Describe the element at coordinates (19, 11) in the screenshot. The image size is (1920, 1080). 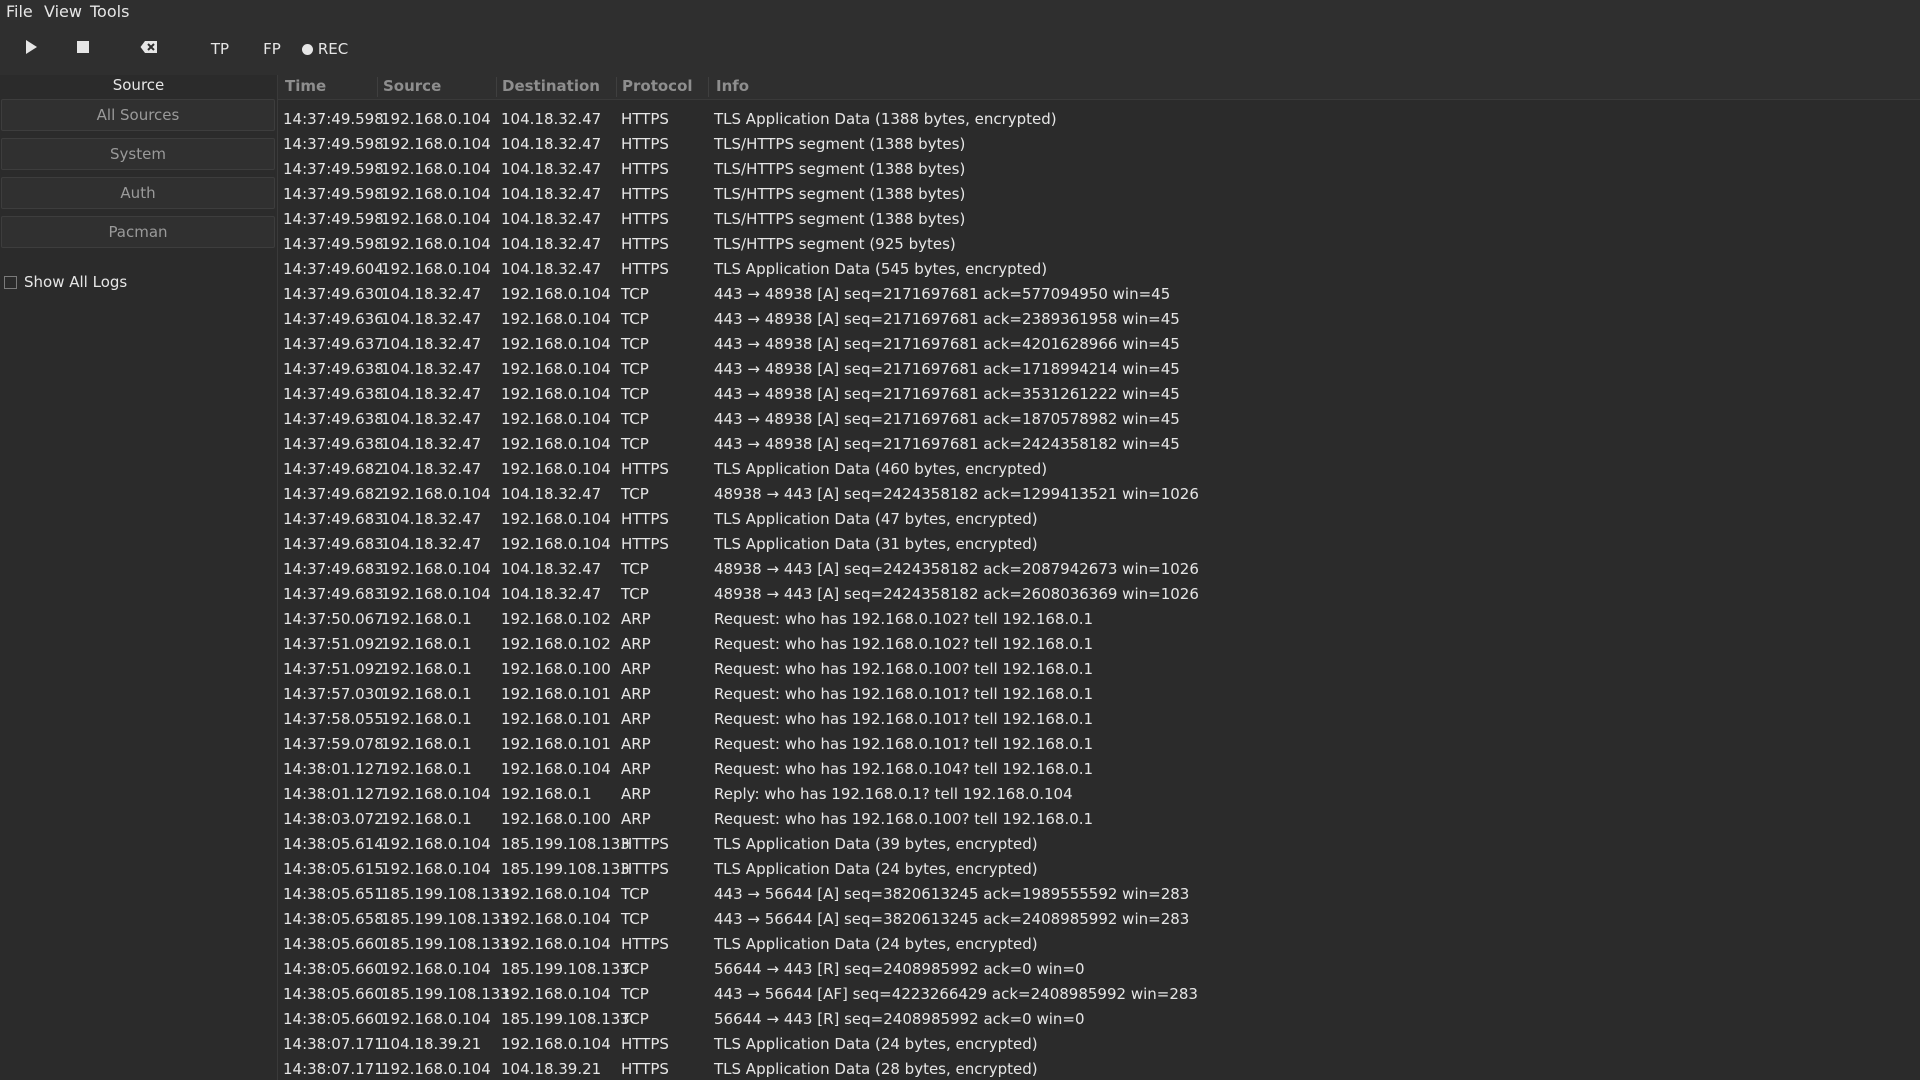
I see `menu-file: File` at that location.